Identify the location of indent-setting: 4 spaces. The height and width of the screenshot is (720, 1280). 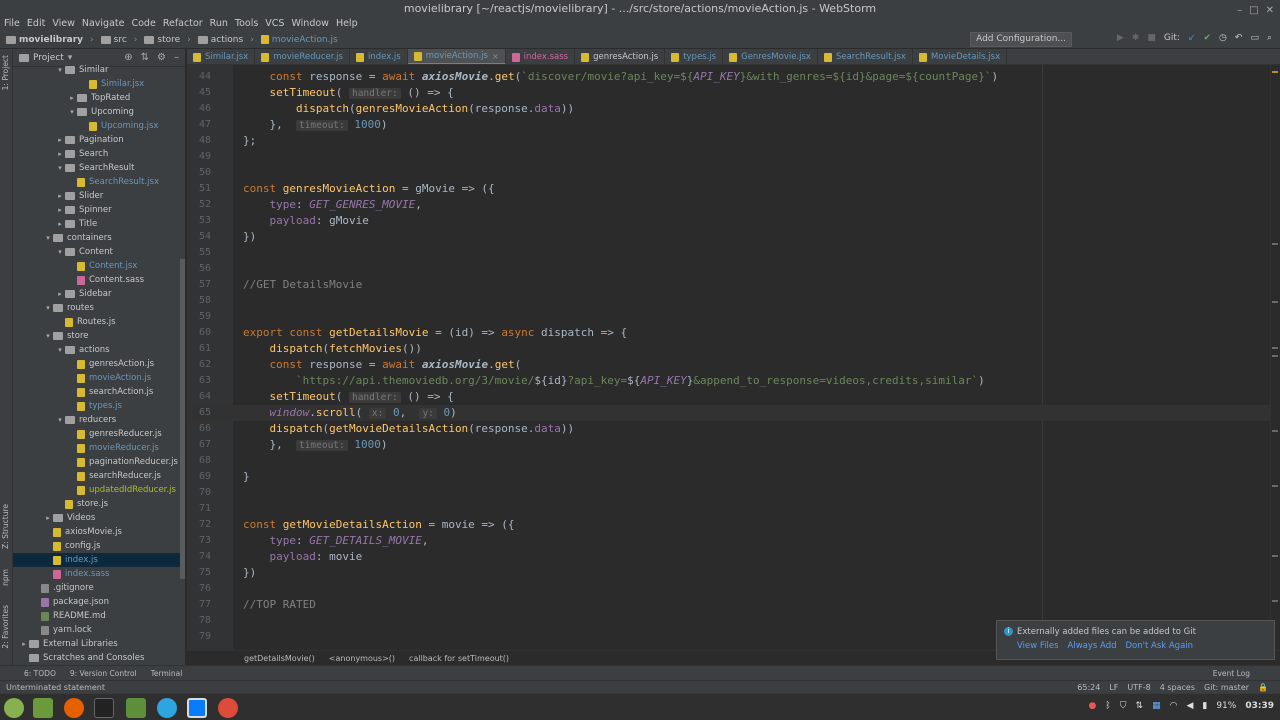
(1177, 687).